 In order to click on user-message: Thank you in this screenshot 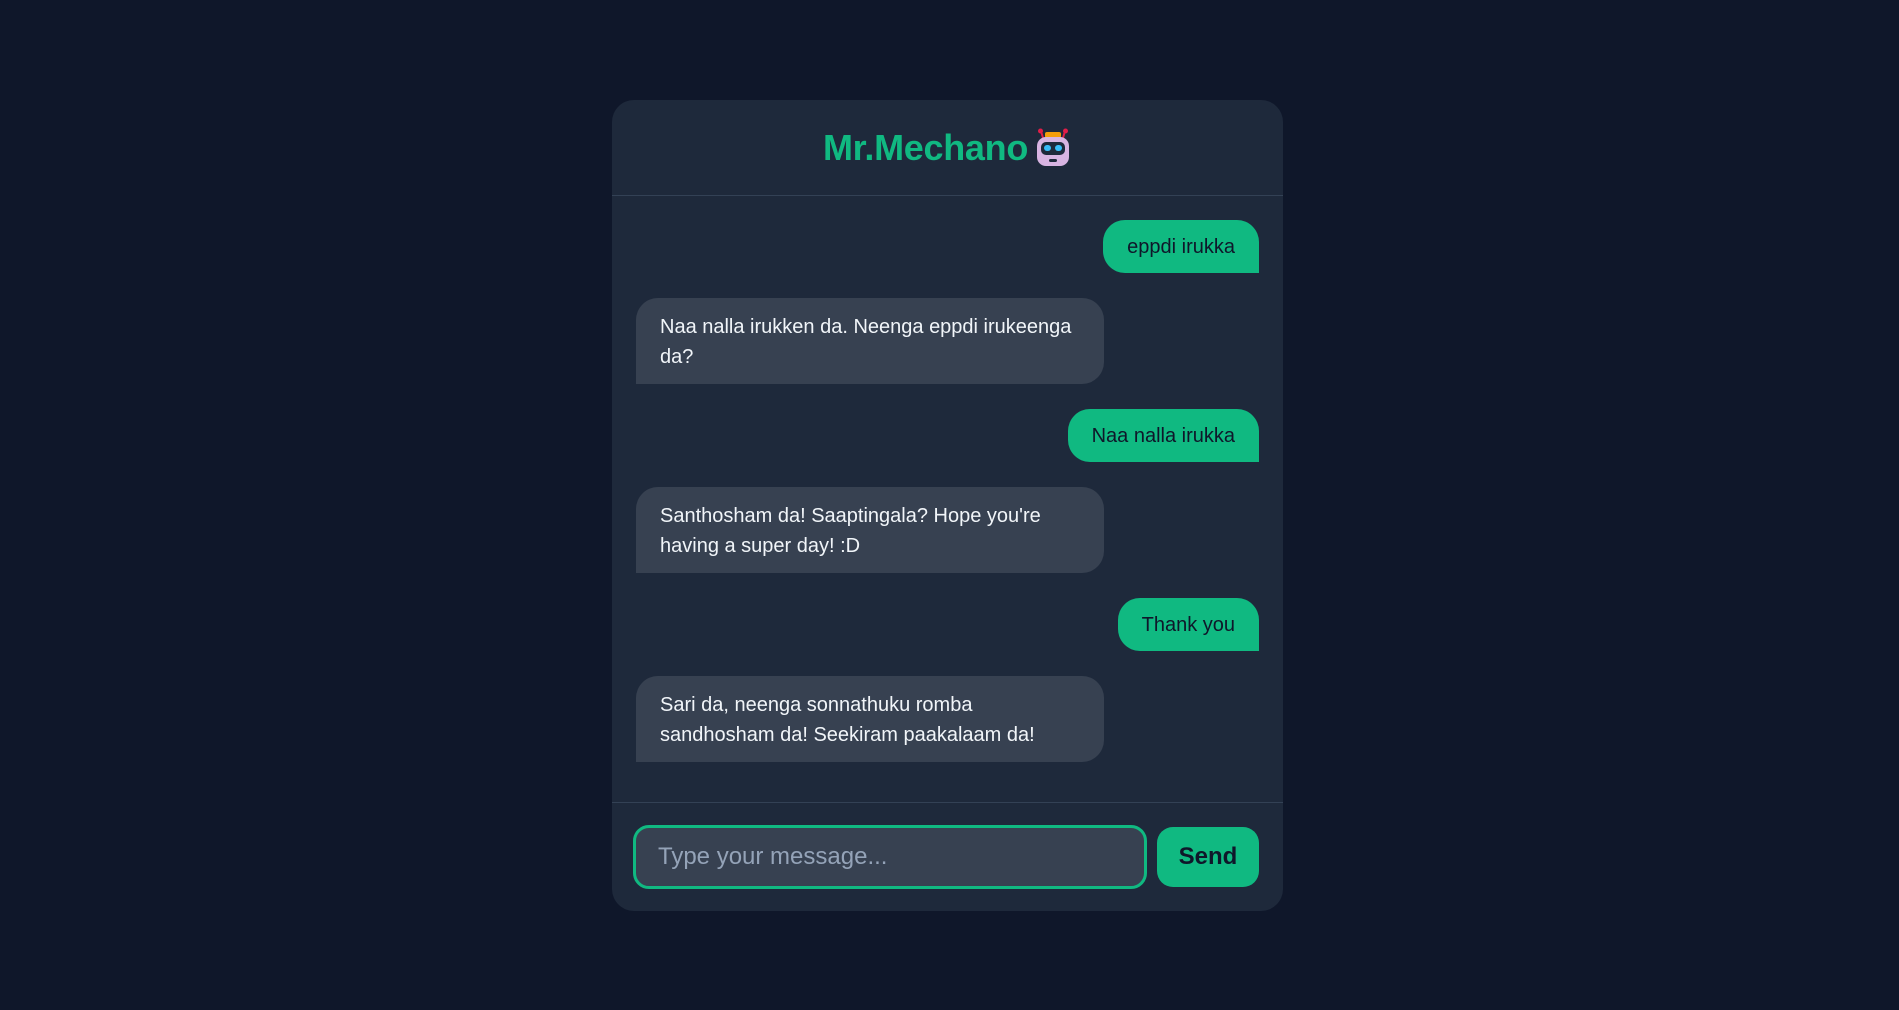, I will do `click(1188, 624)`.